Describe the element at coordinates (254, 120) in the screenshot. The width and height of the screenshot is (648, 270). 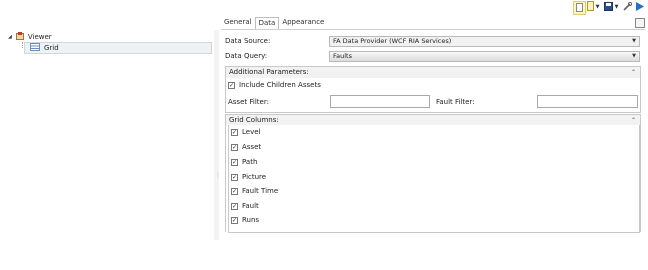
I see `section-title: Grid Columns:` at that location.